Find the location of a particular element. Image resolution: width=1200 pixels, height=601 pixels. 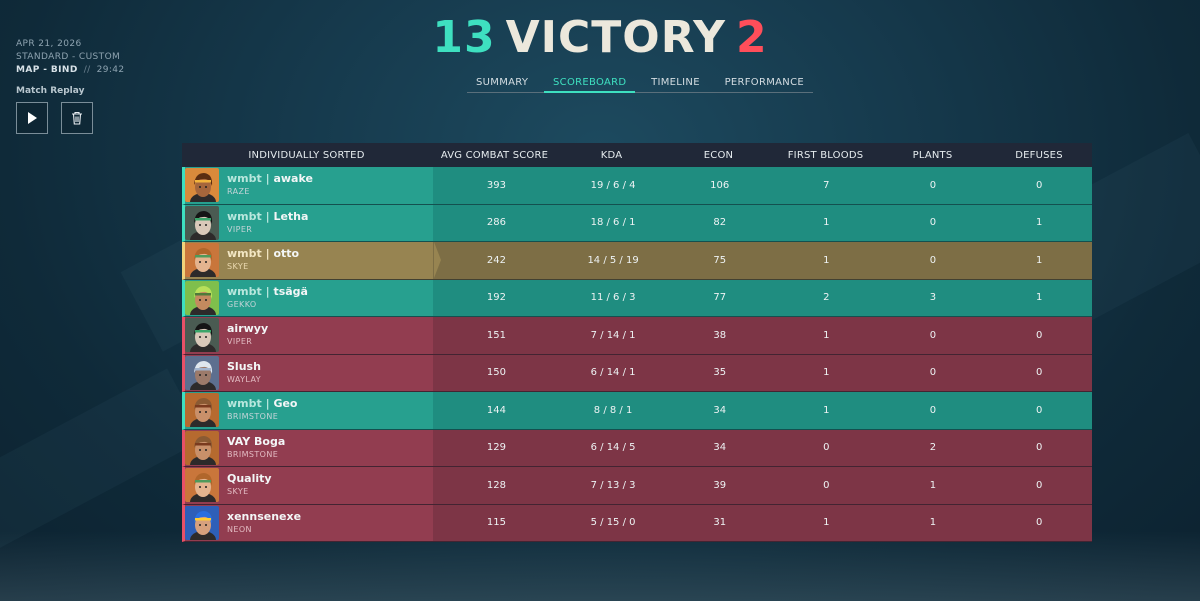

trash-icon is located at coordinates (77, 118).